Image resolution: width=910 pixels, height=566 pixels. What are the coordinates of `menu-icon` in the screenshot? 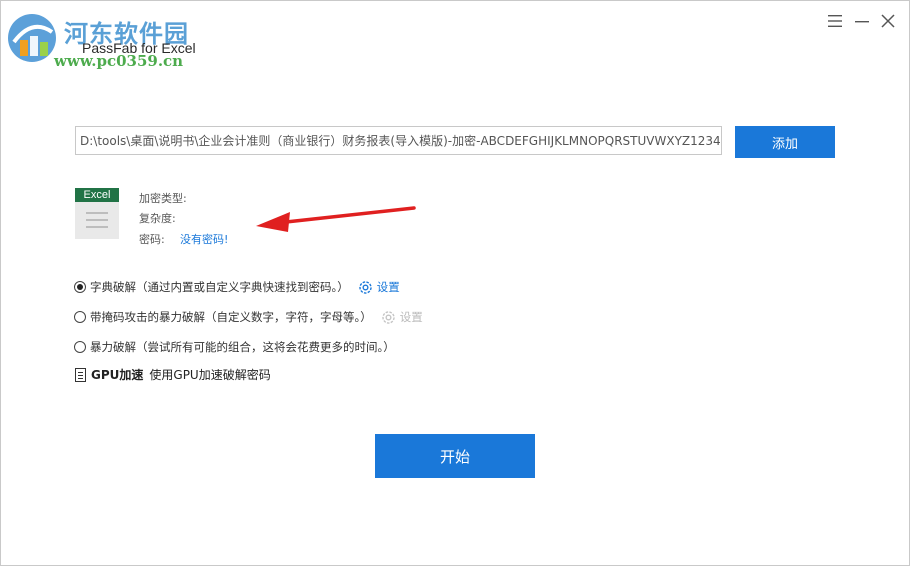 It's located at (835, 21).